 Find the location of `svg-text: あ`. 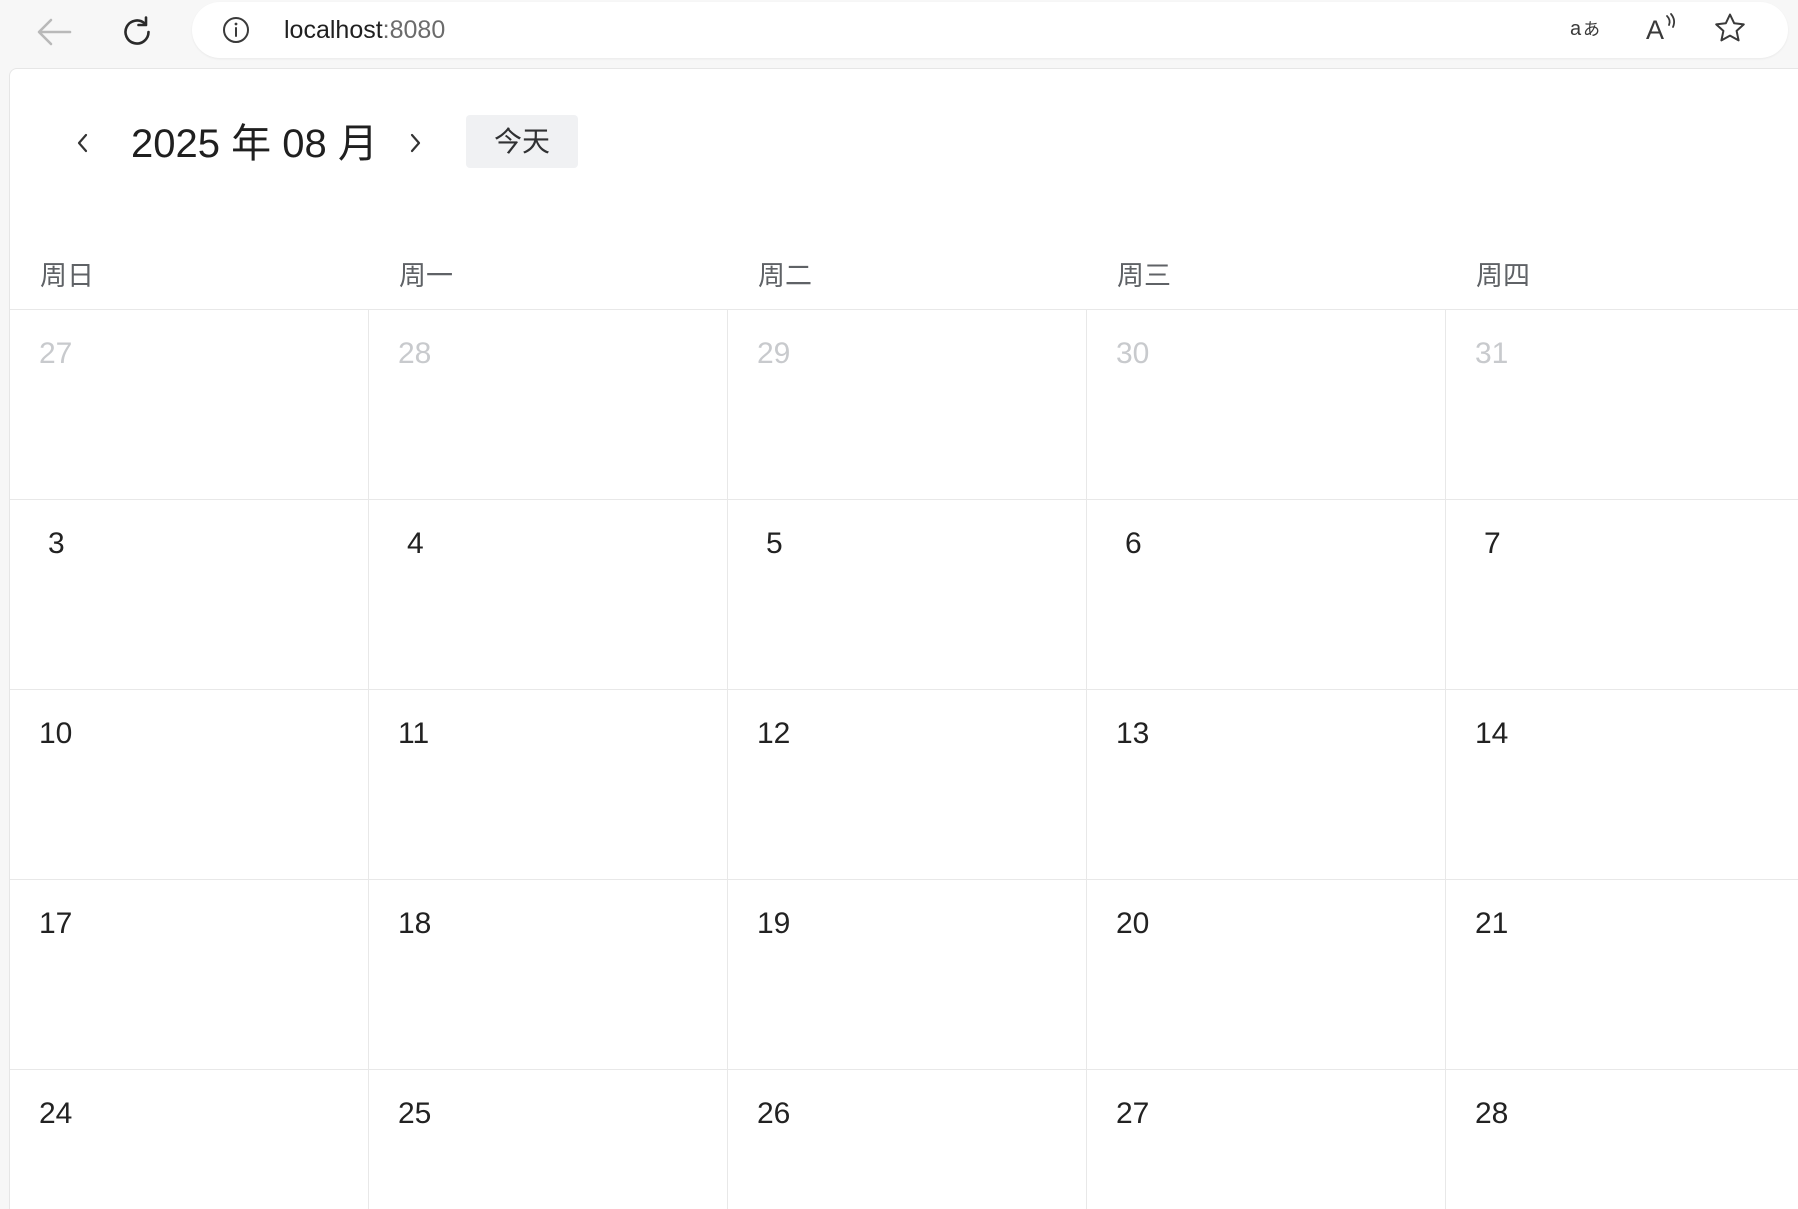

svg-text: あ is located at coordinates (1591, 30).